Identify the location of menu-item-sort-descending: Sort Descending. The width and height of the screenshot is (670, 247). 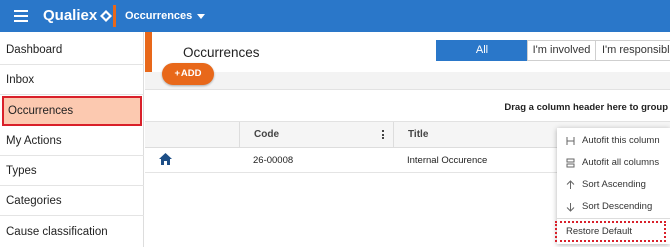
(613, 207).